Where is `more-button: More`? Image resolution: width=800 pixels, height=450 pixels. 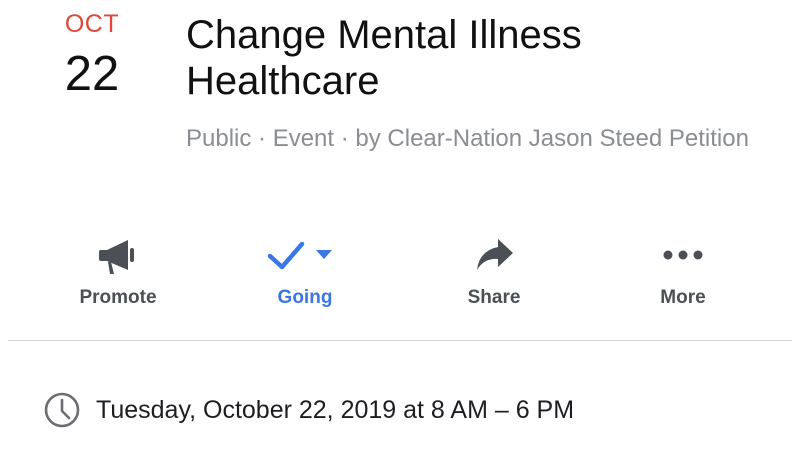
more-button: More is located at coordinates (683, 274).